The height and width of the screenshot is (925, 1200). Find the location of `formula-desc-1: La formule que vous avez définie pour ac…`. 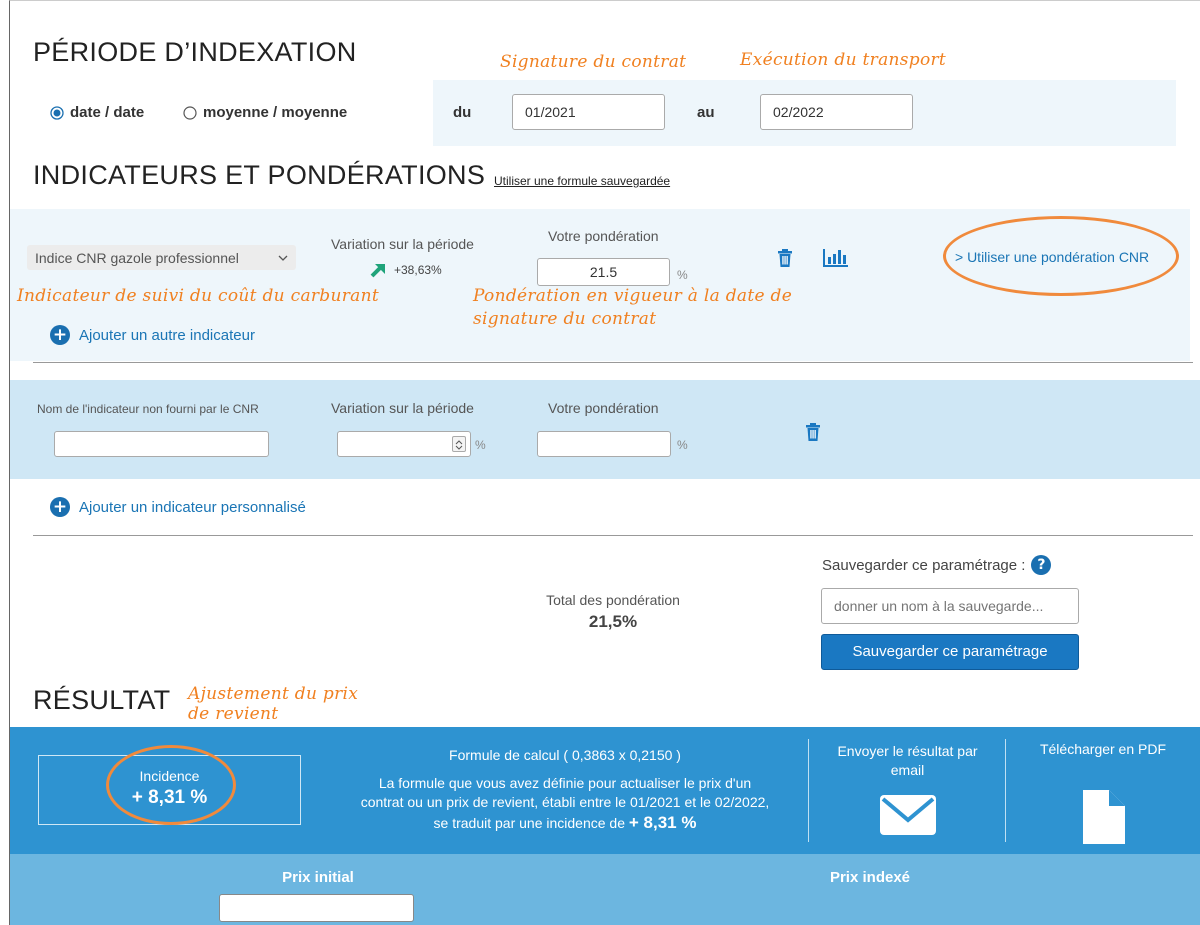

formula-desc-1: La formule que vous avez définie pour ac… is located at coordinates (565, 783).